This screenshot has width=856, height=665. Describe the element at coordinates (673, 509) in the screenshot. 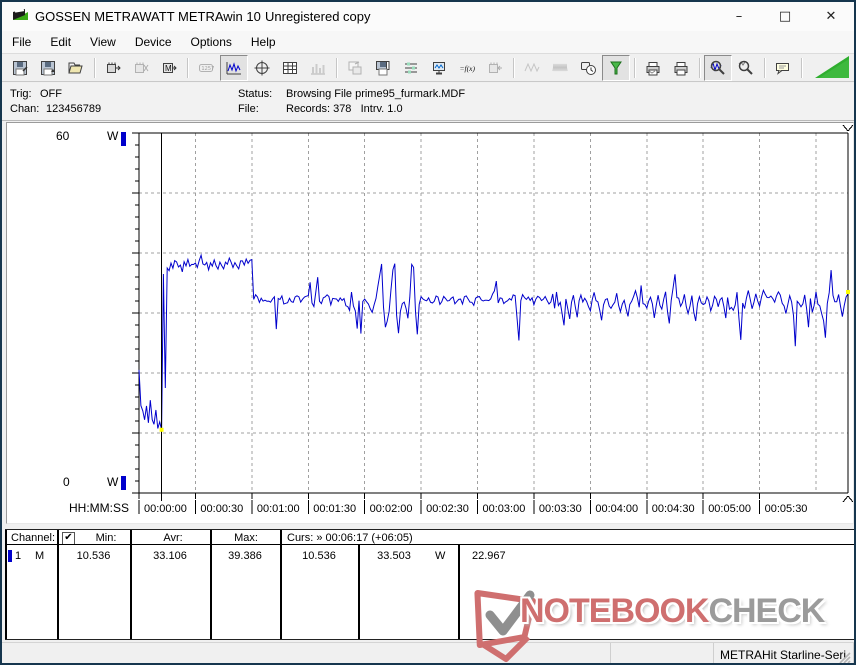

I see `x-tick-label-9: 00:04:30` at that location.